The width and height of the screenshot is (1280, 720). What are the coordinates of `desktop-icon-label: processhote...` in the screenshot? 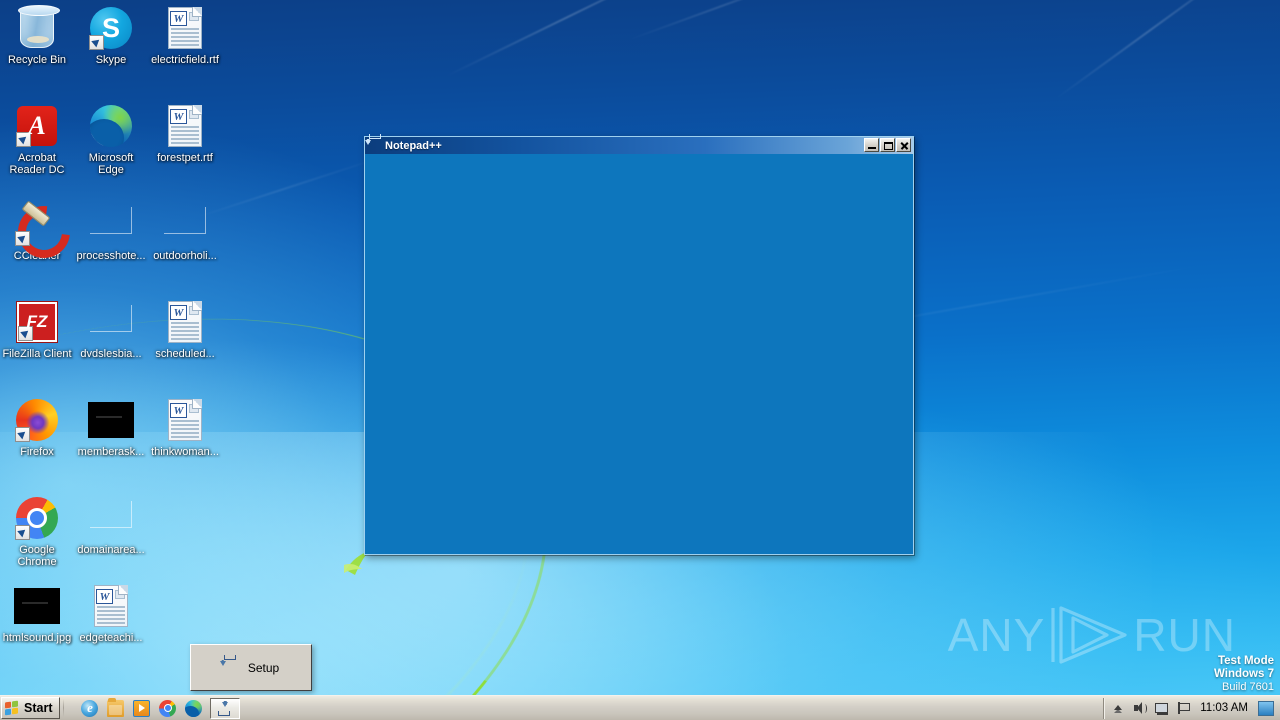 It's located at (111, 256).